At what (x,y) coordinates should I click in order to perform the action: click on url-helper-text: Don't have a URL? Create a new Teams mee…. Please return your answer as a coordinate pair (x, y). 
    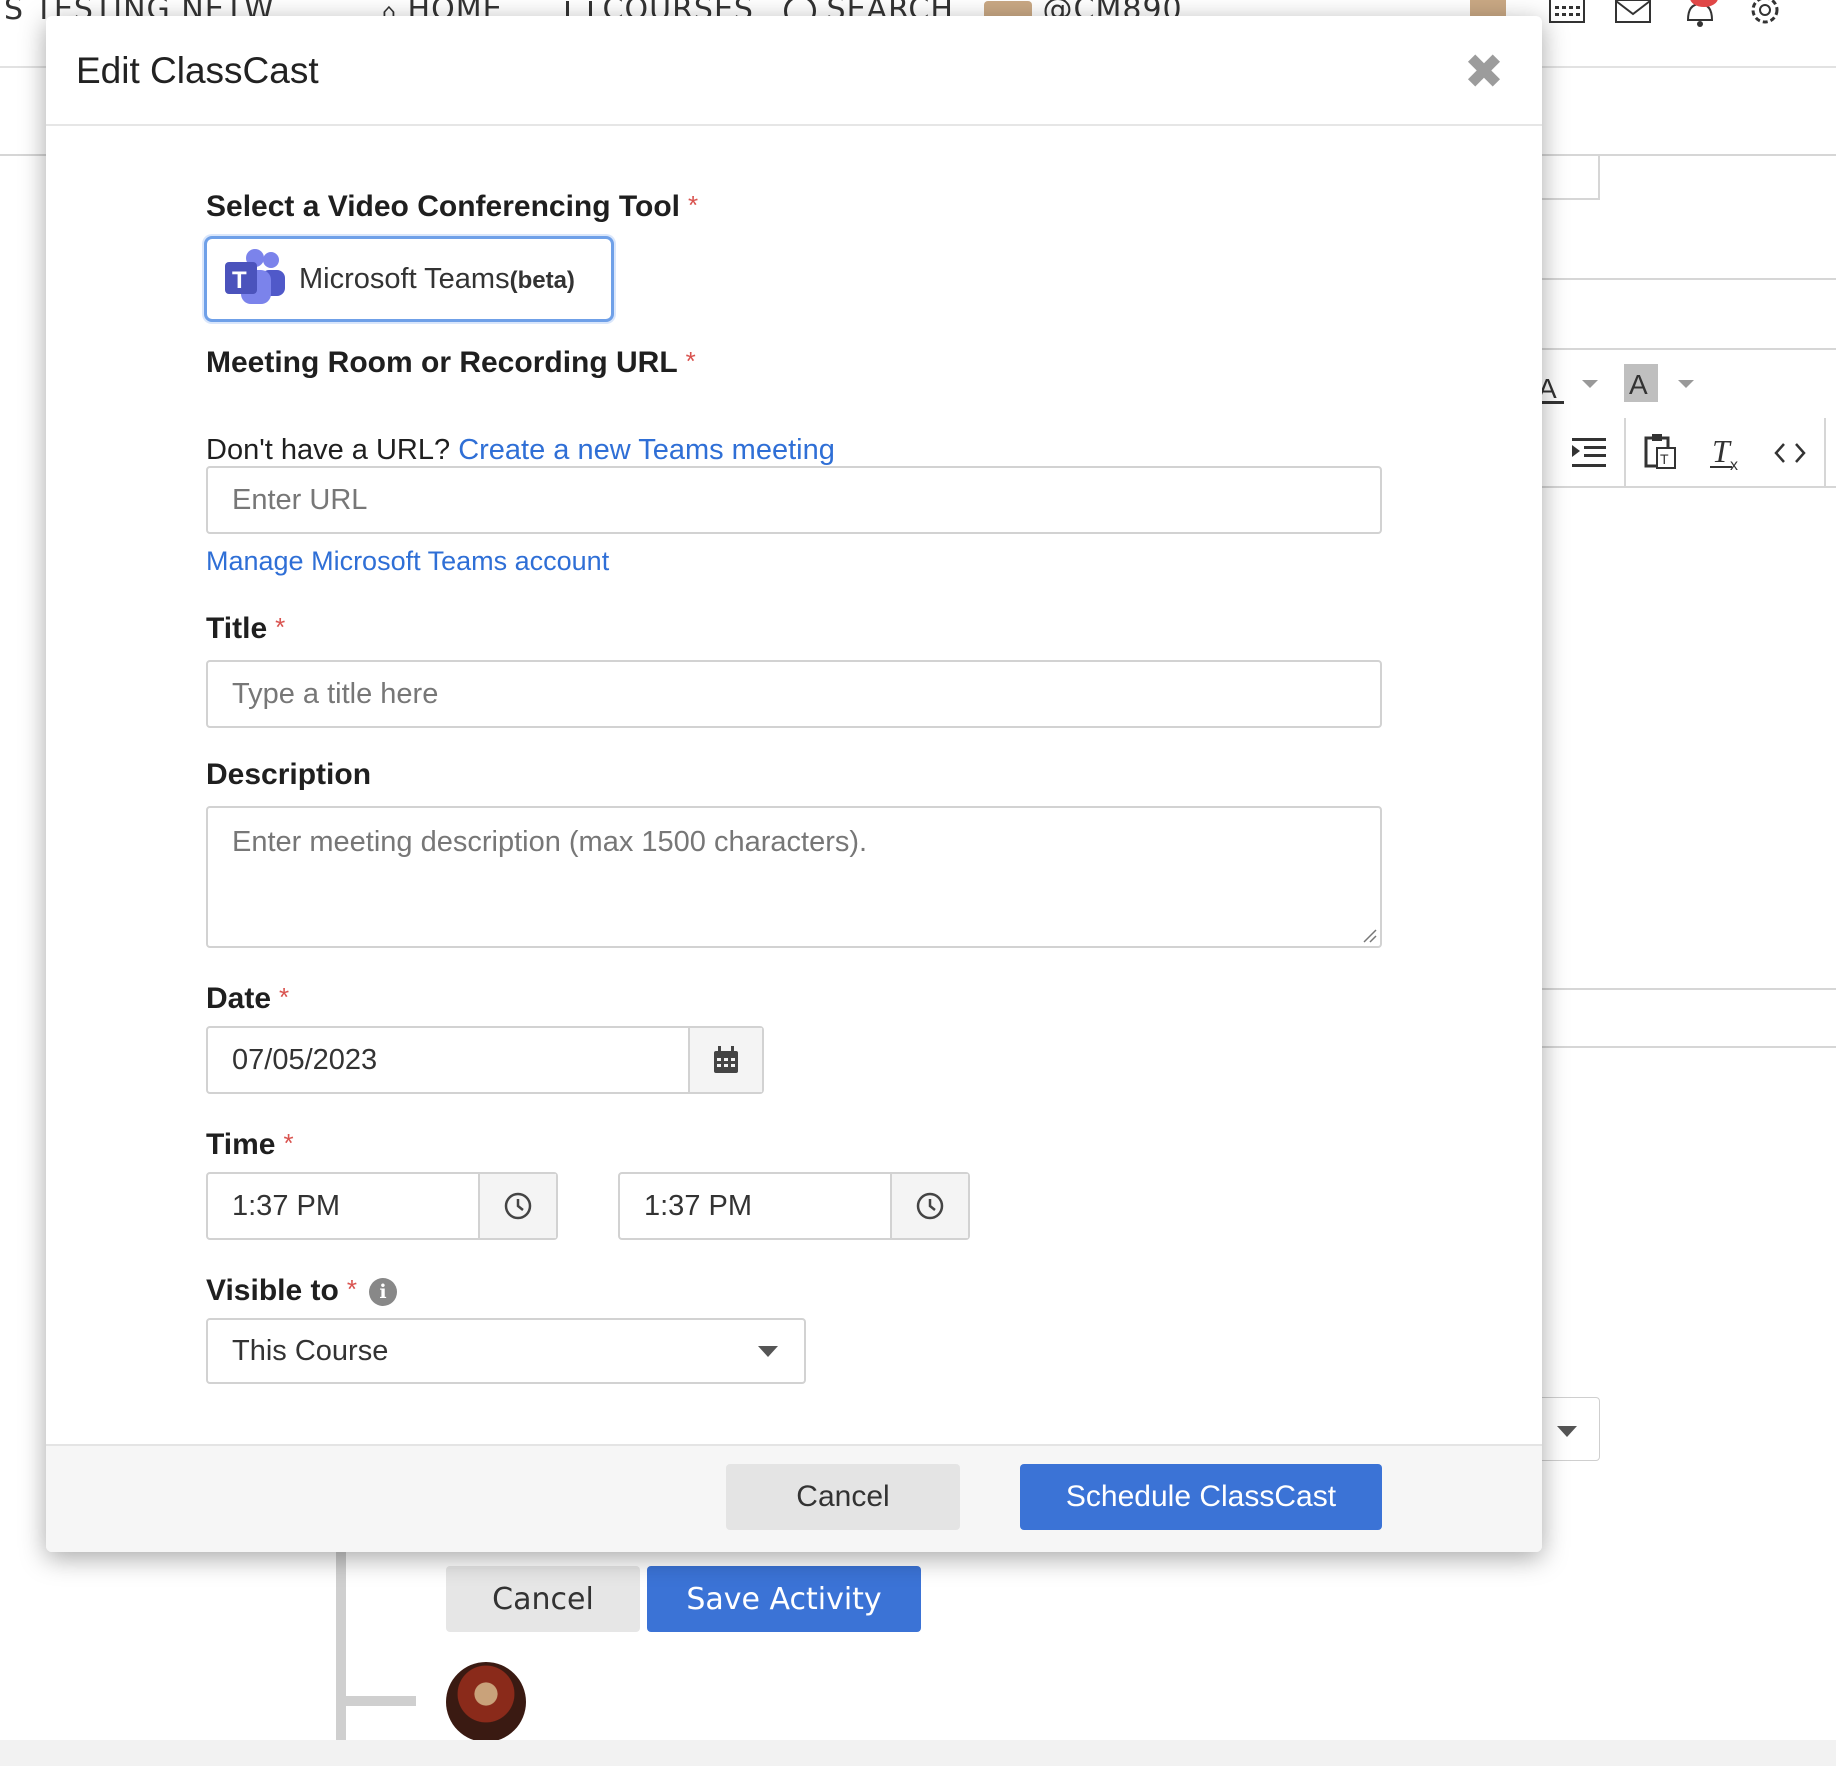
    Looking at the image, I should click on (520, 450).